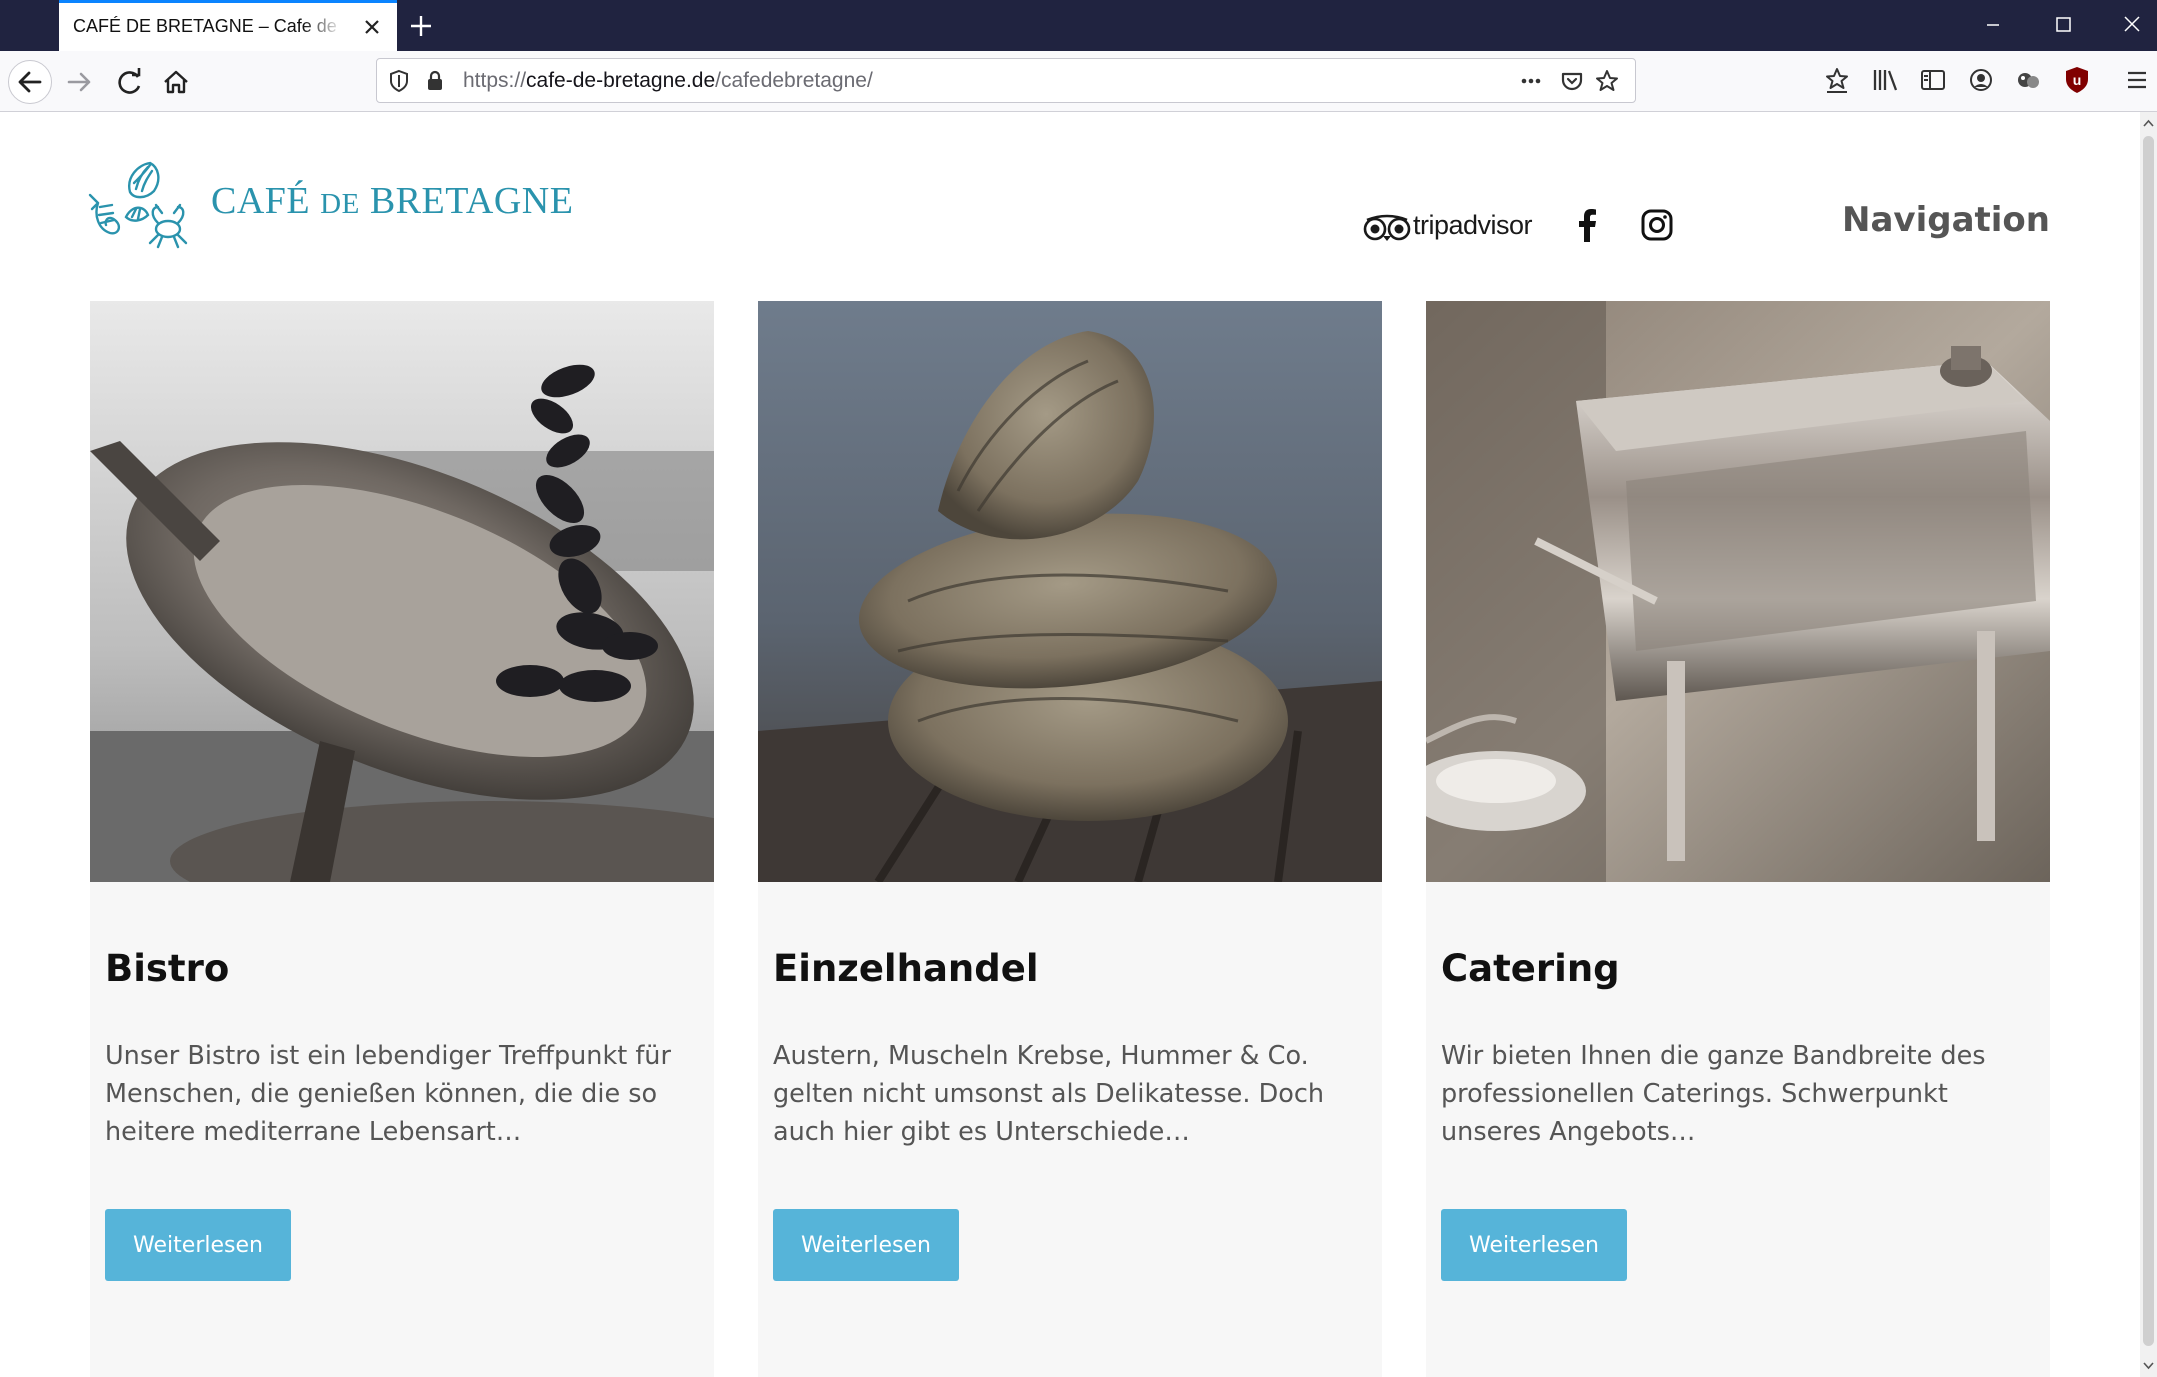  What do you see at coordinates (1885, 80) in the screenshot?
I see `library-icon` at bounding box center [1885, 80].